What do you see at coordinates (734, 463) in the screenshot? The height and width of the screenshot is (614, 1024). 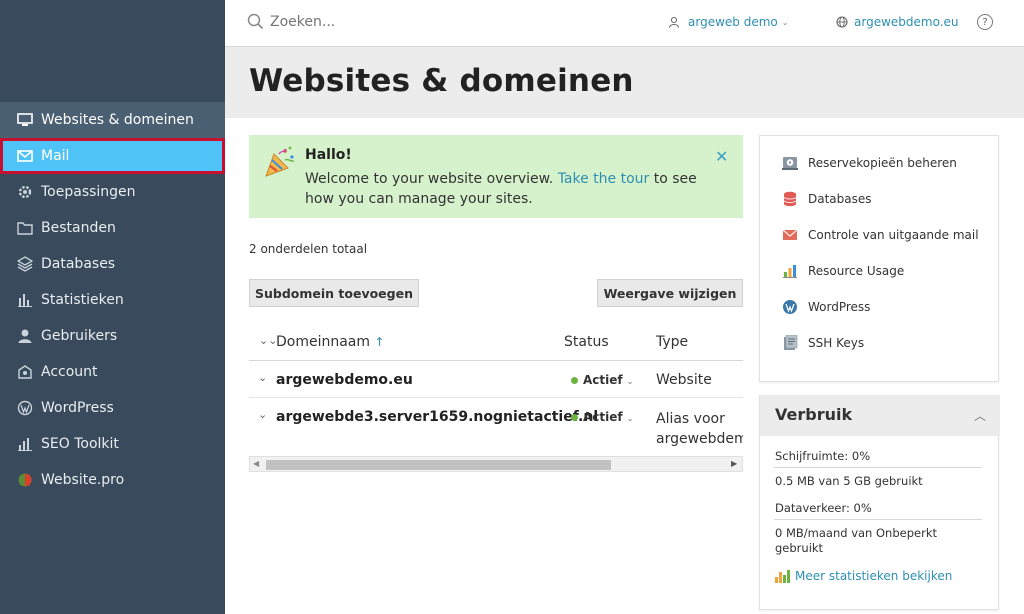 I see `scroll-right-icon: ▶` at bounding box center [734, 463].